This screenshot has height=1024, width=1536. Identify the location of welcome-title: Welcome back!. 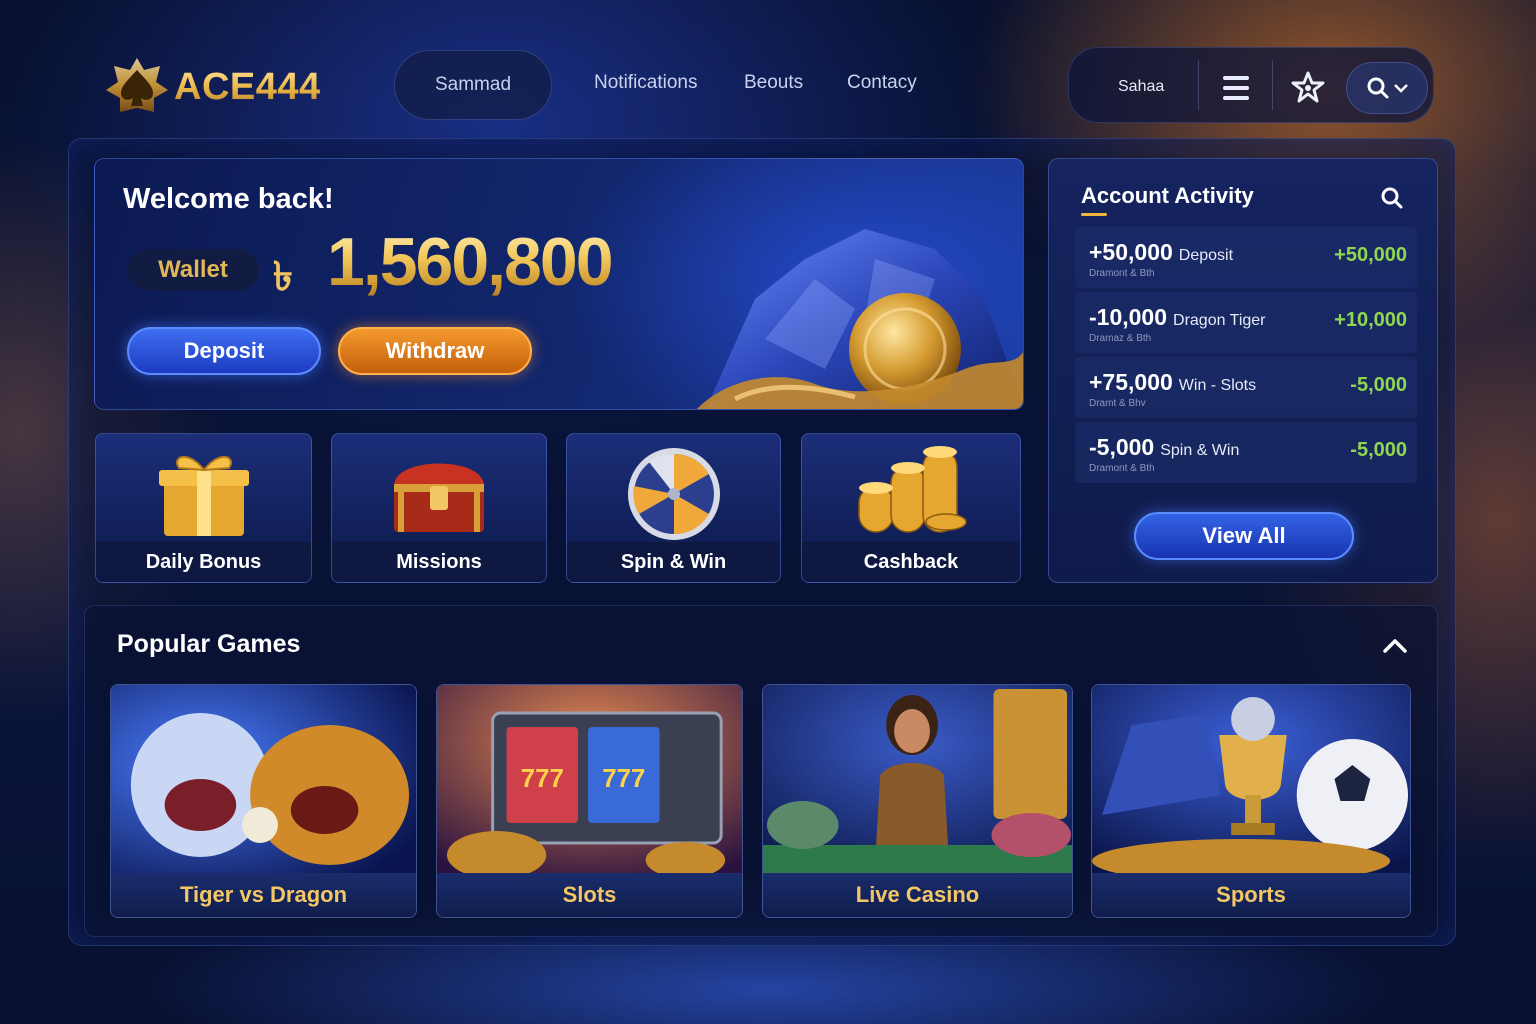
(228, 199).